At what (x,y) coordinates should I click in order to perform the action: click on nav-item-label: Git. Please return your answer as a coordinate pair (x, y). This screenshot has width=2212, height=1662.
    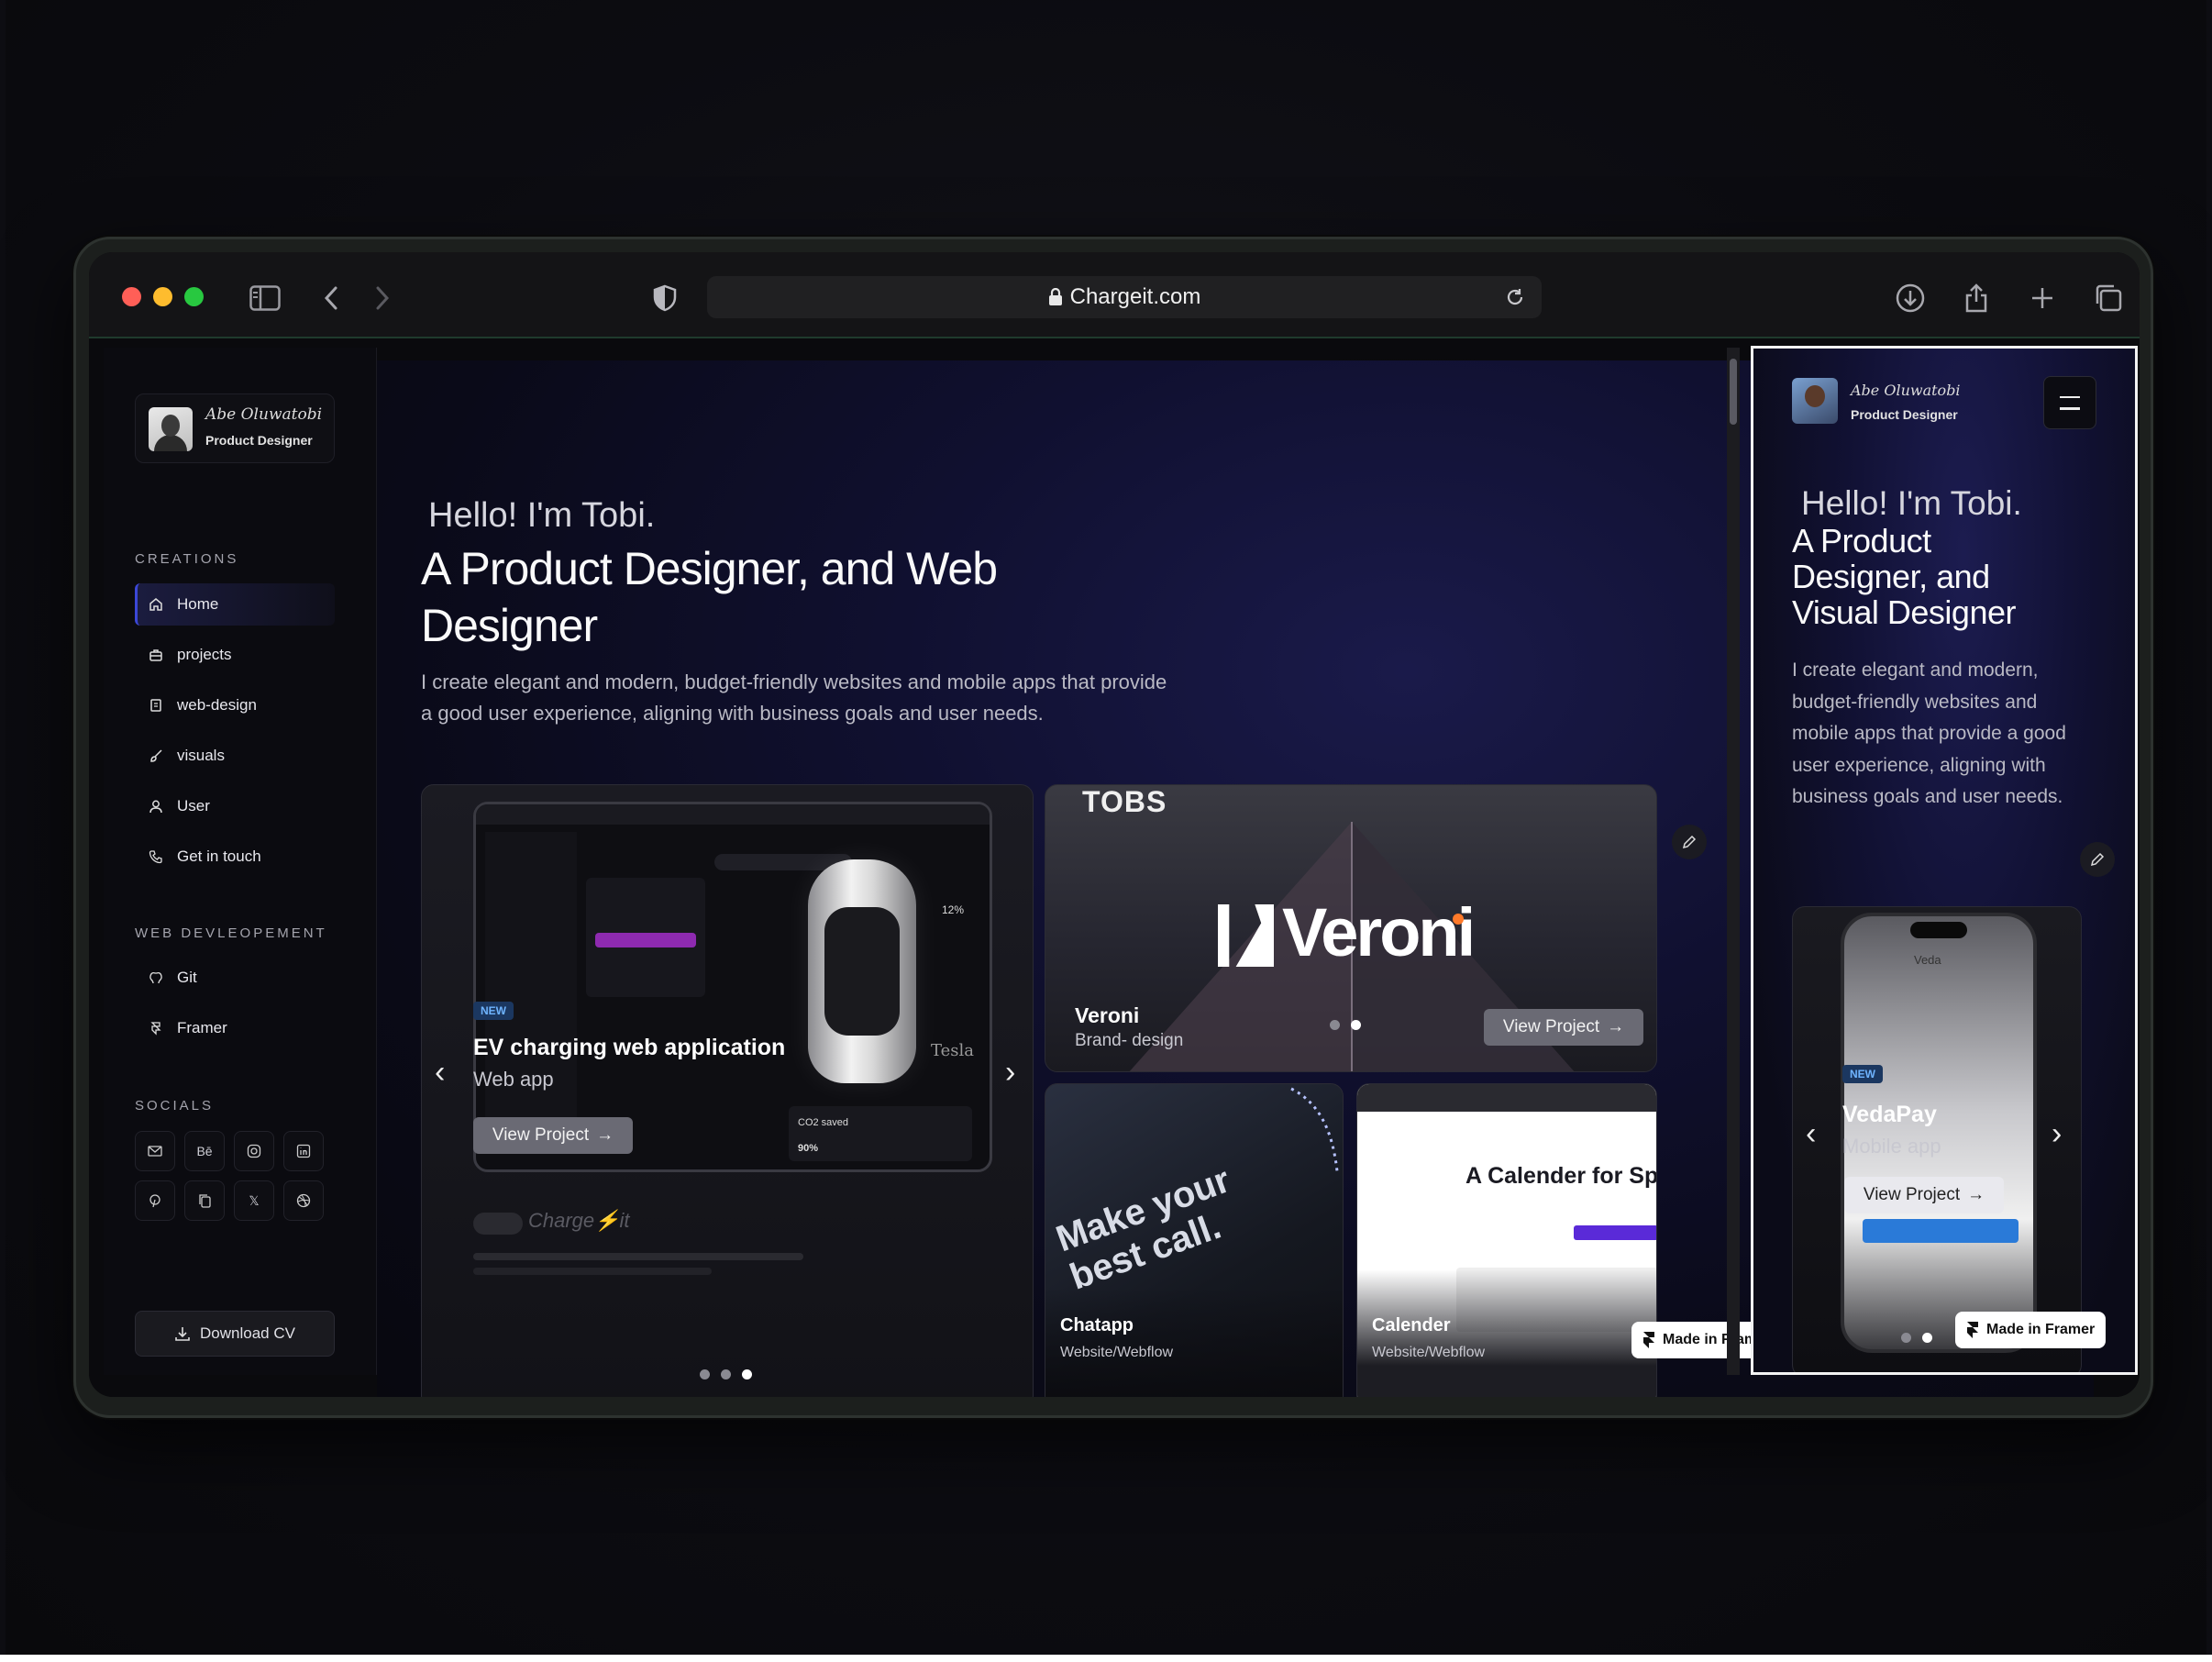
    Looking at the image, I should click on (187, 977).